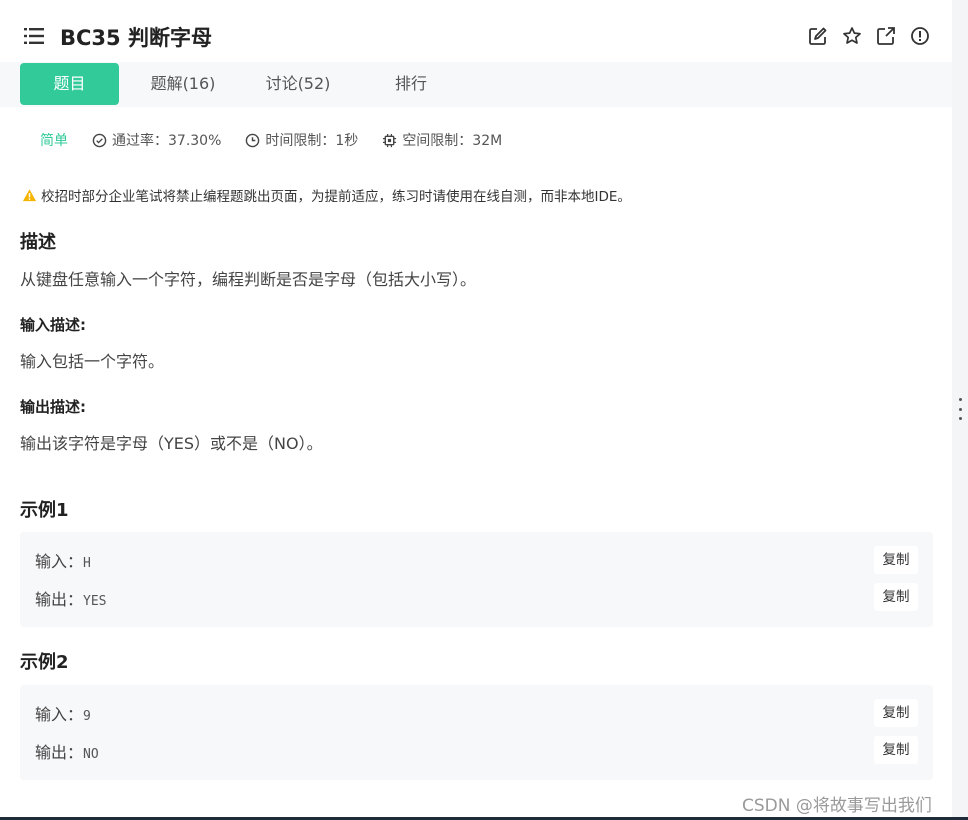 This screenshot has width=968, height=820. I want to click on edit-icon, so click(818, 36).